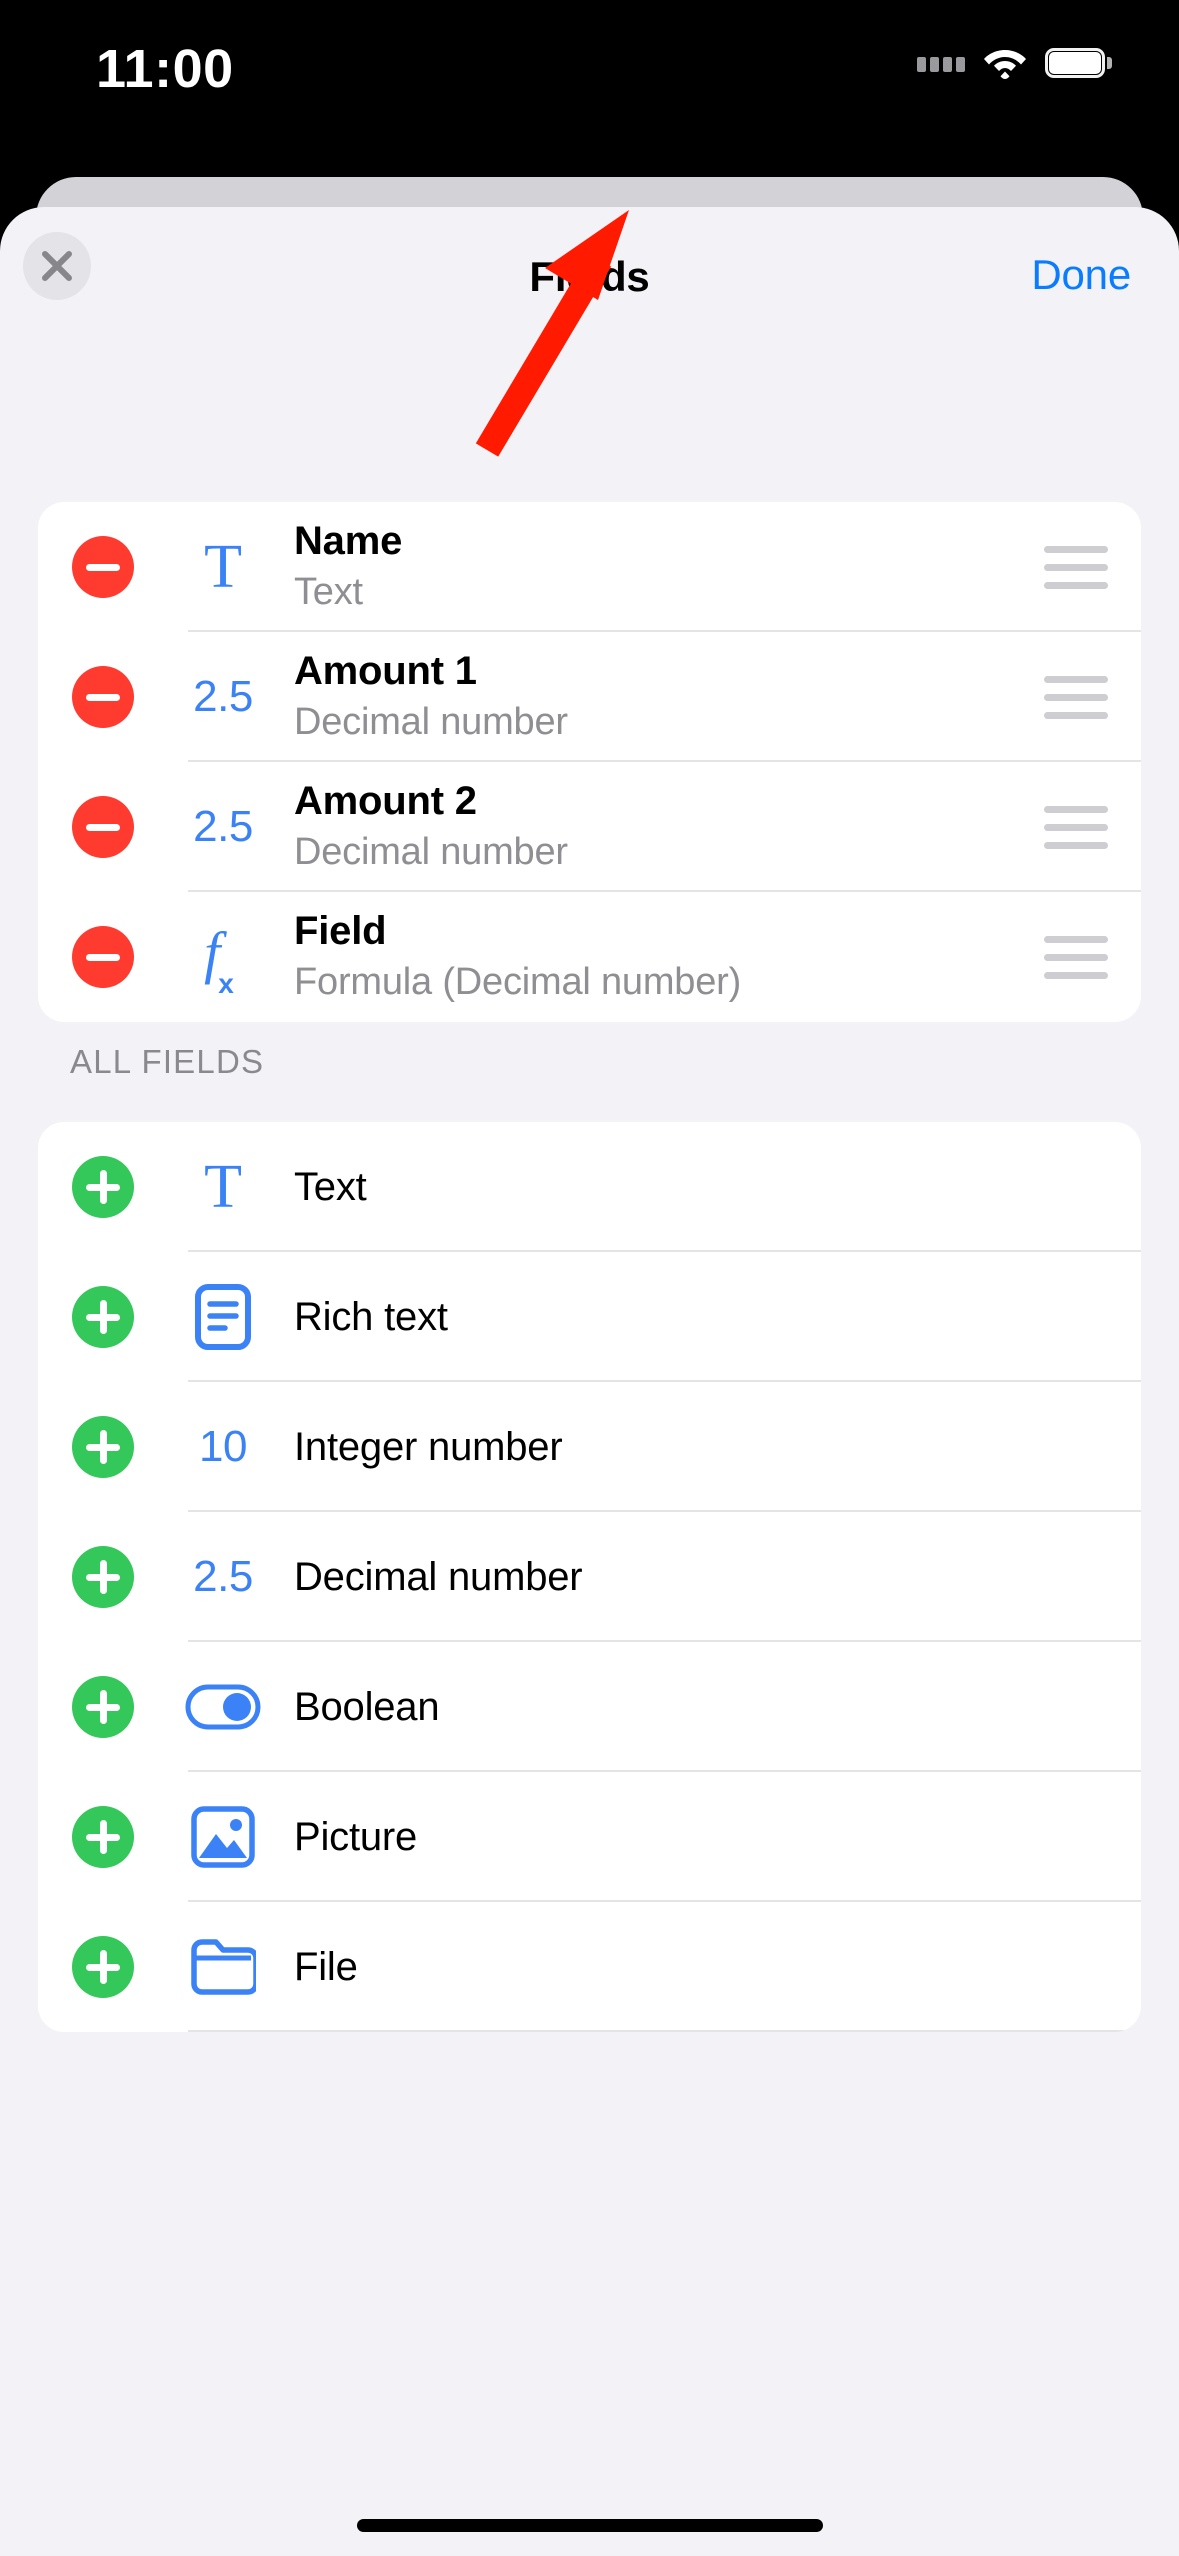  What do you see at coordinates (223, 1837) in the screenshot?
I see `picture-icon` at bounding box center [223, 1837].